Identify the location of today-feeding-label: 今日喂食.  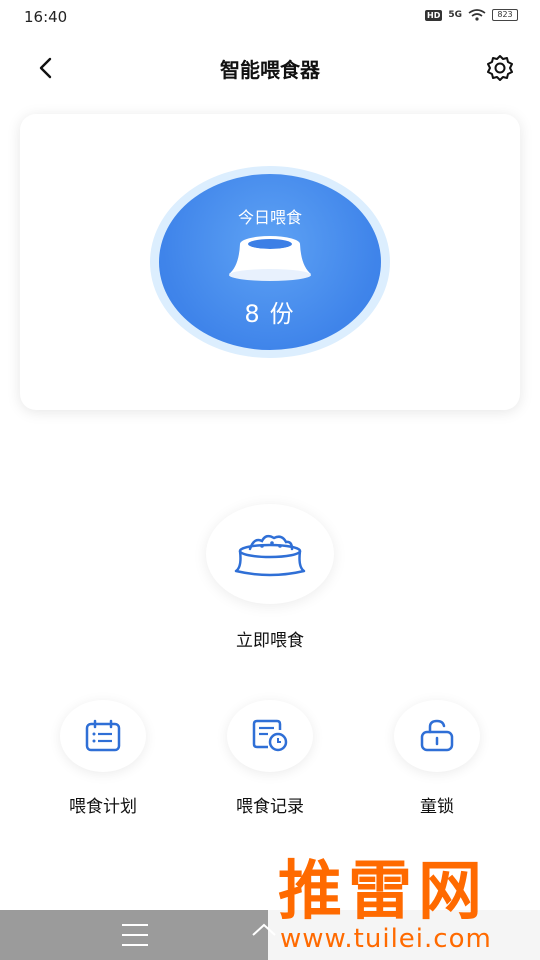
(269, 217).